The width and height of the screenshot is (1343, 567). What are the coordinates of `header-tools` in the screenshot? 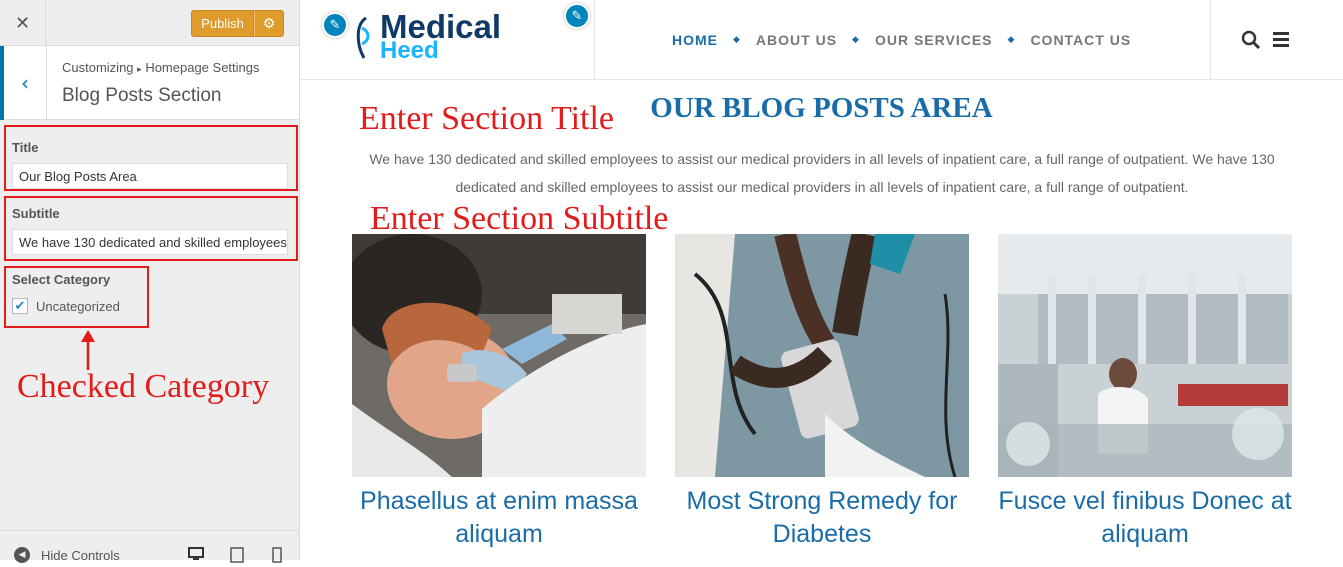 It's located at (1276, 40).